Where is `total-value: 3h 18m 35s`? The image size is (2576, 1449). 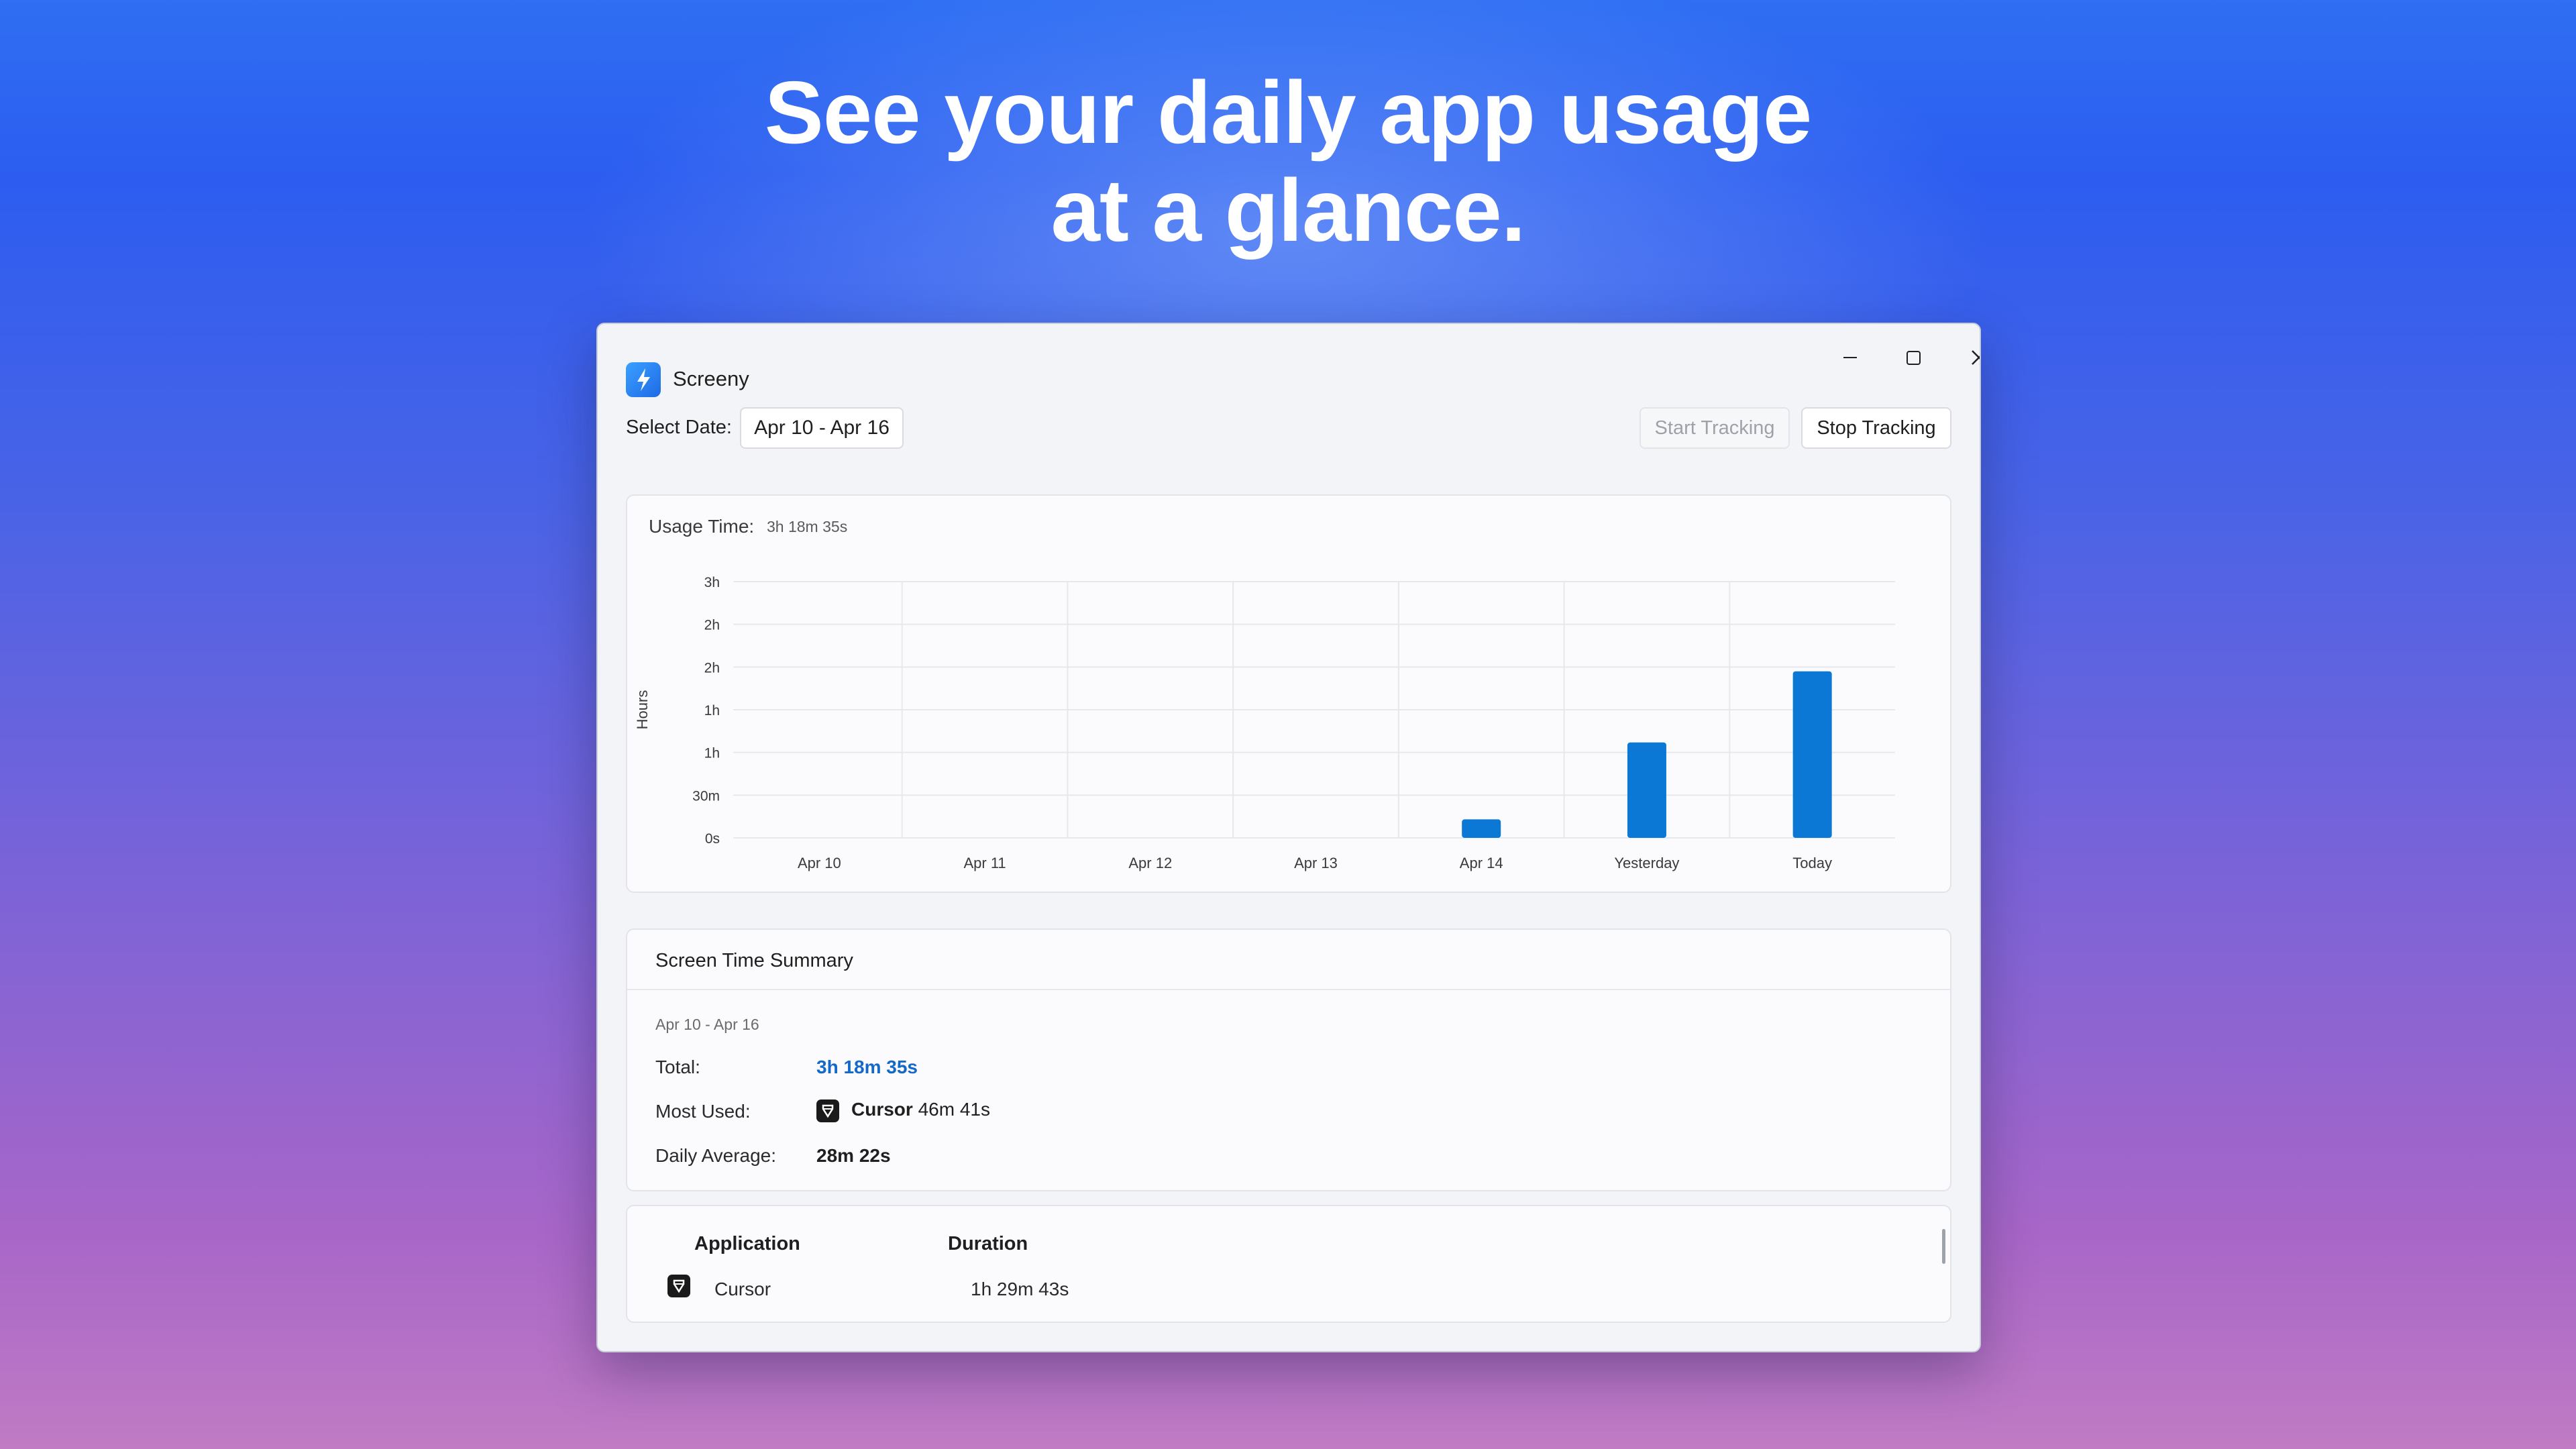 total-value: 3h 18m 35s is located at coordinates (867, 1067).